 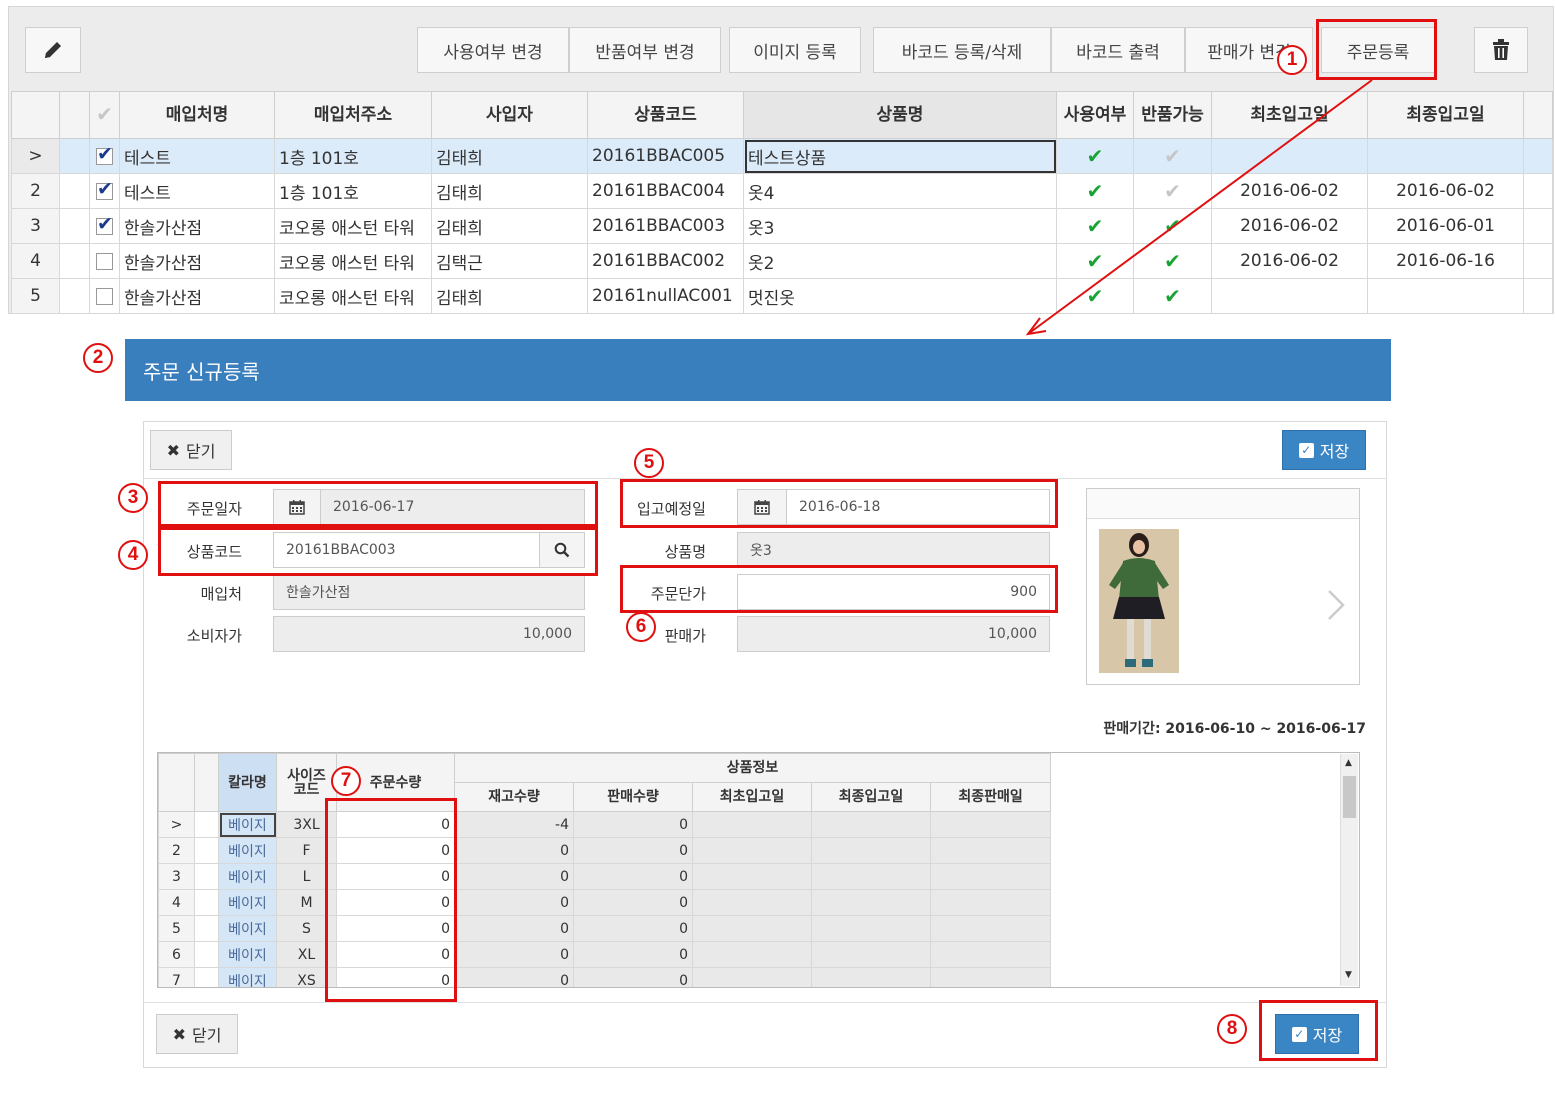 What do you see at coordinates (98, 358) in the screenshot?
I see `marker-2: 2` at bounding box center [98, 358].